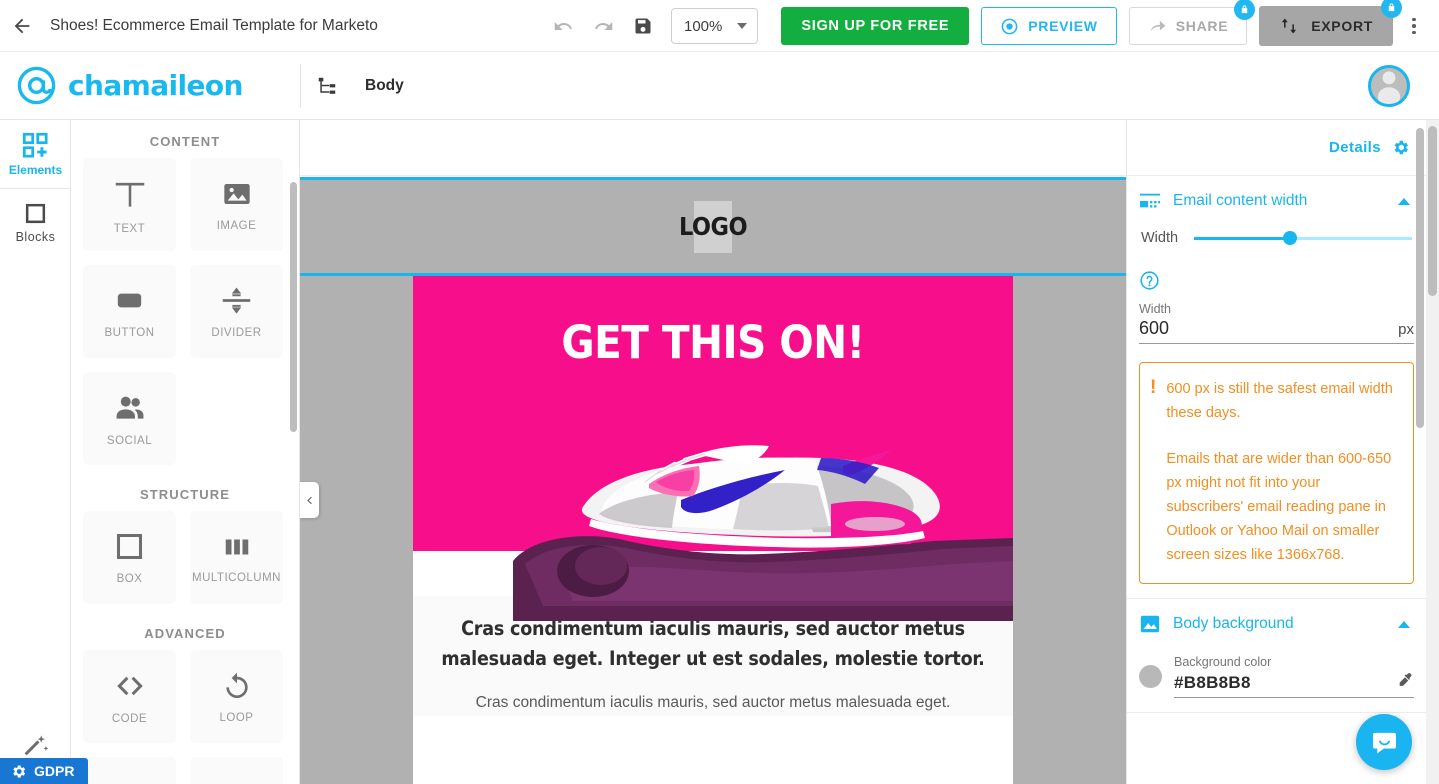 Image resolution: width=1439 pixels, height=784 pixels. I want to click on topbar-center-tools: 100%, so click(650, 26).